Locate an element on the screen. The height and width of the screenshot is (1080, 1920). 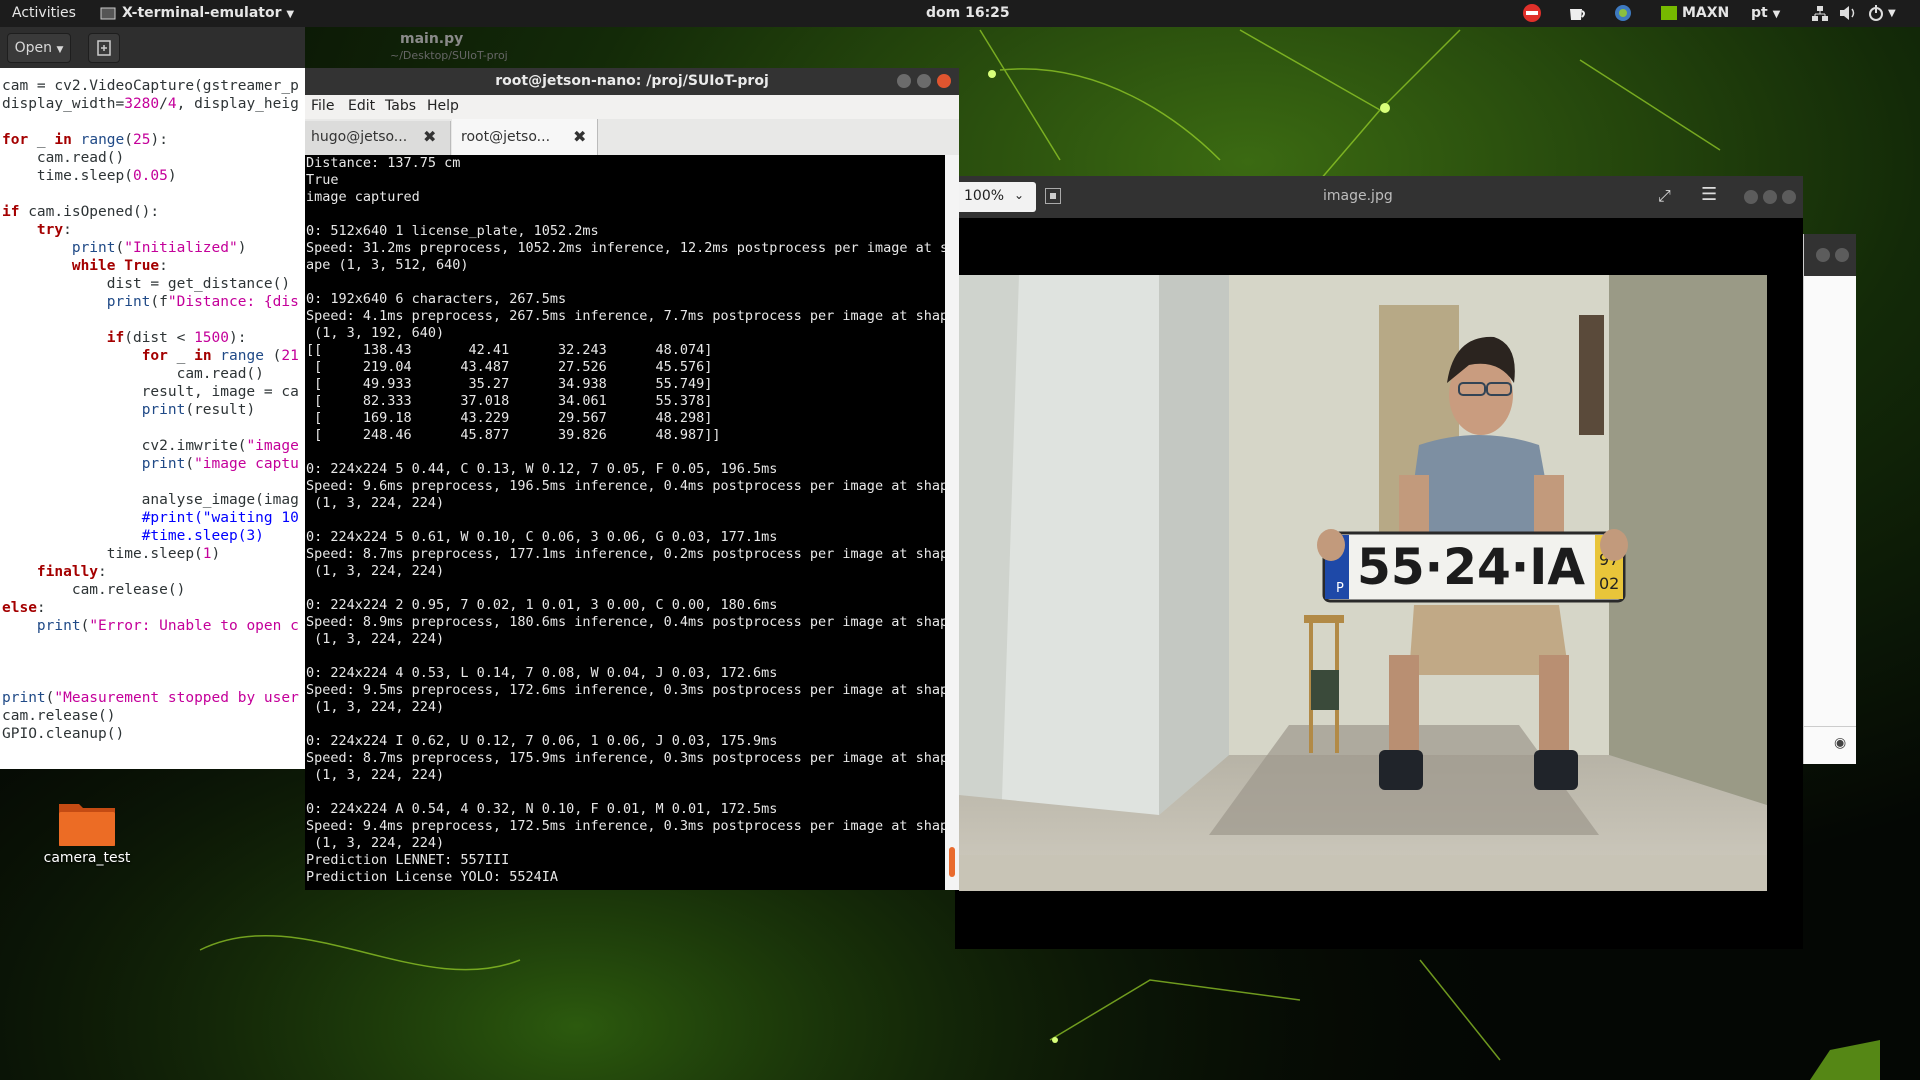
open-button: Open ▼ is located at coordinates (39, 48).